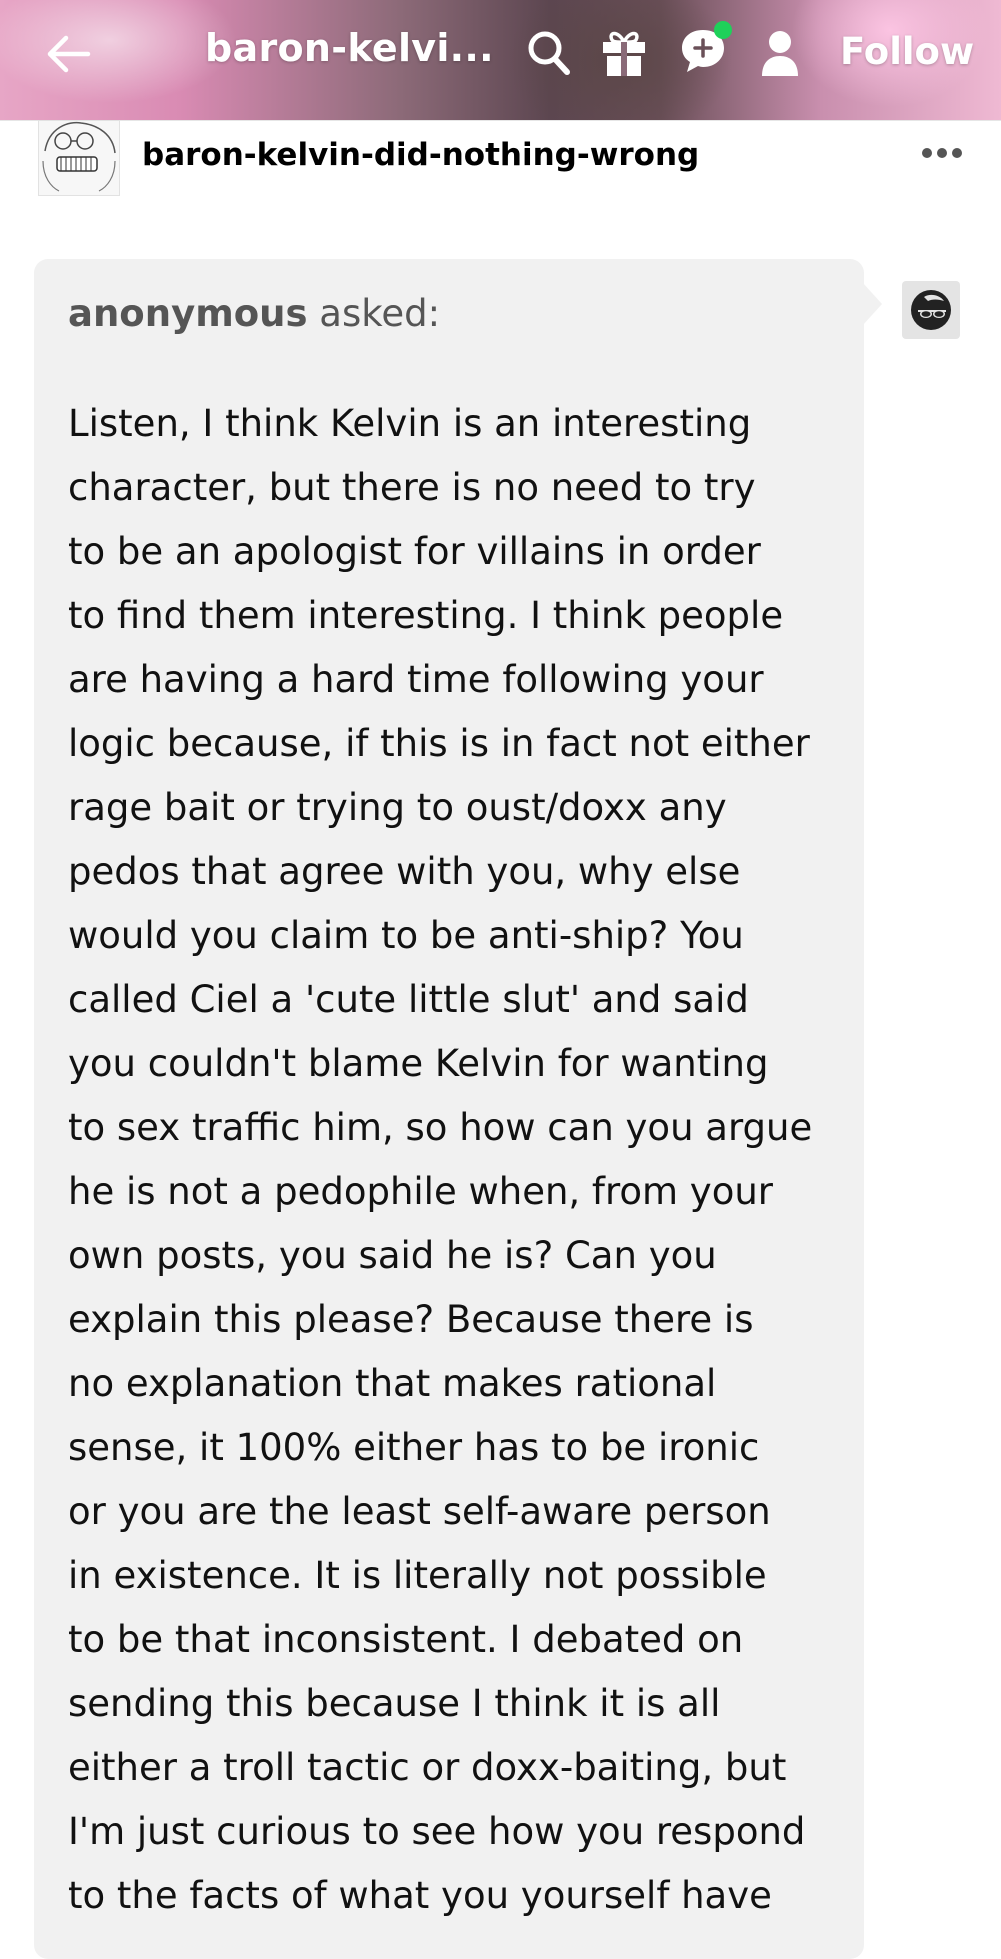  I want to click on question-line: he is not a pedophile when, from your, so click(420, 1191).